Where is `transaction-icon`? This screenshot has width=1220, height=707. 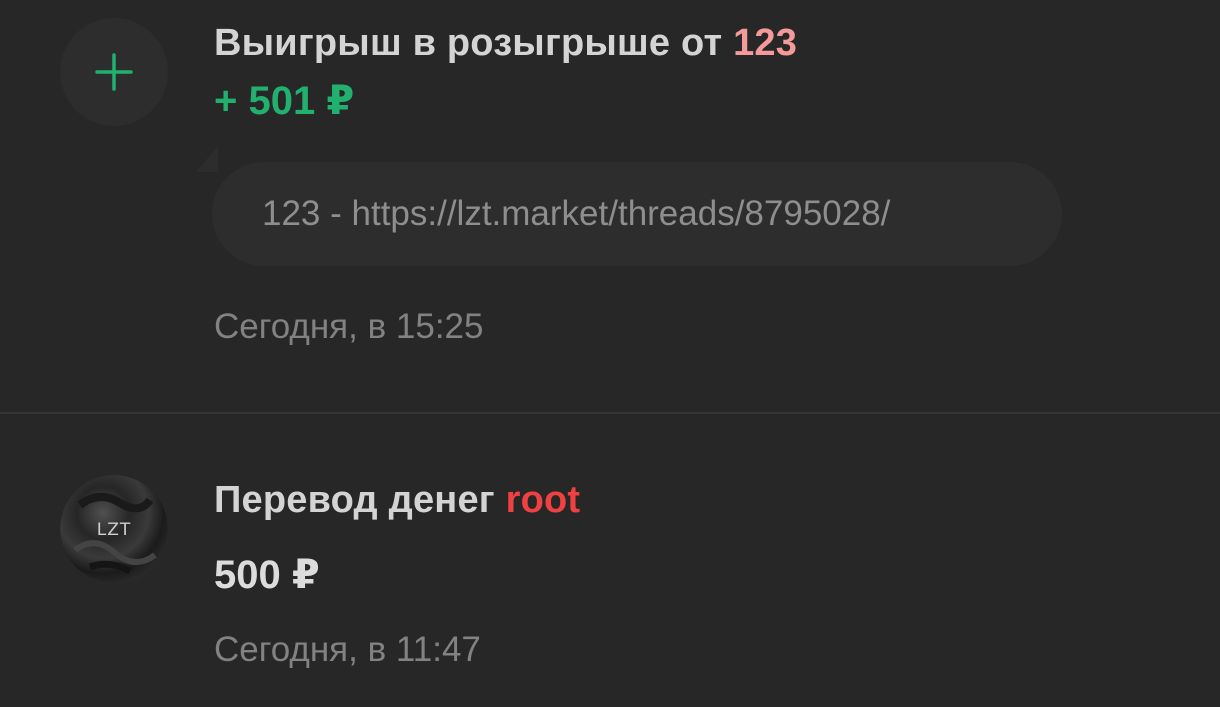 transaction-icon is located at coordinates (114, 72).